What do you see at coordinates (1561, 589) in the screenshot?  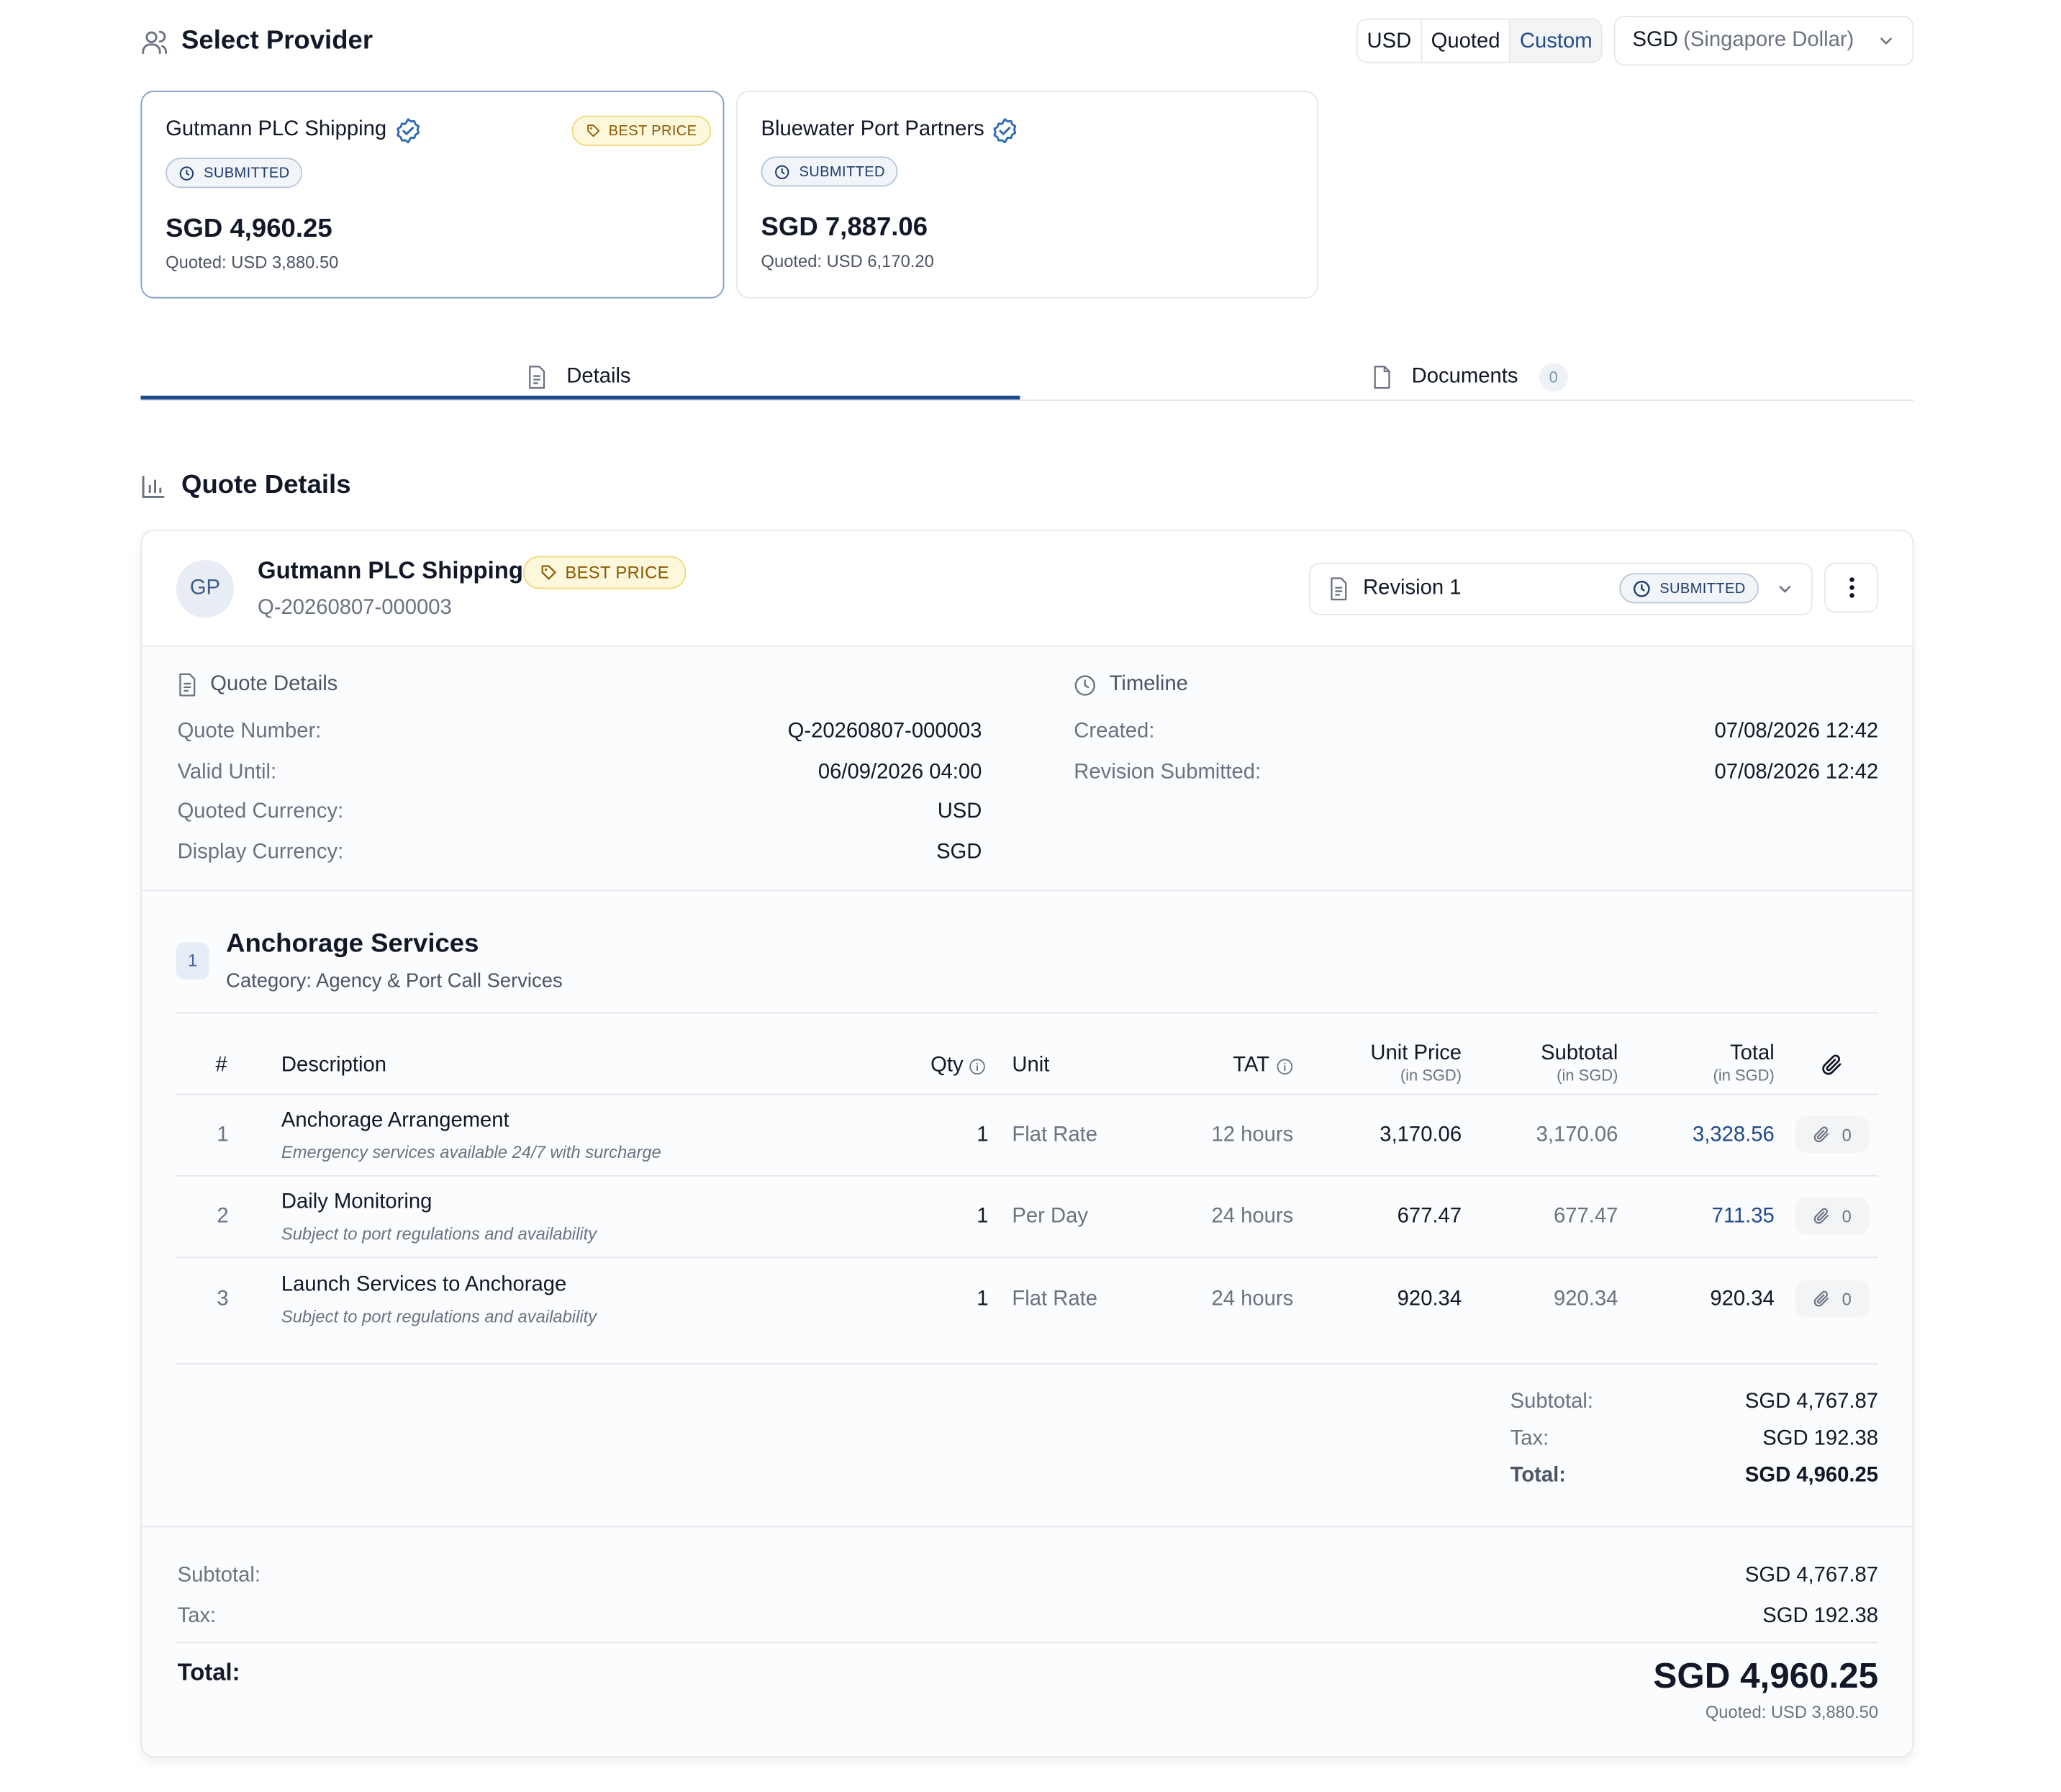 I see `revision-select: Revision 1 SUBMITTED` at bounding box center [1561, 589].